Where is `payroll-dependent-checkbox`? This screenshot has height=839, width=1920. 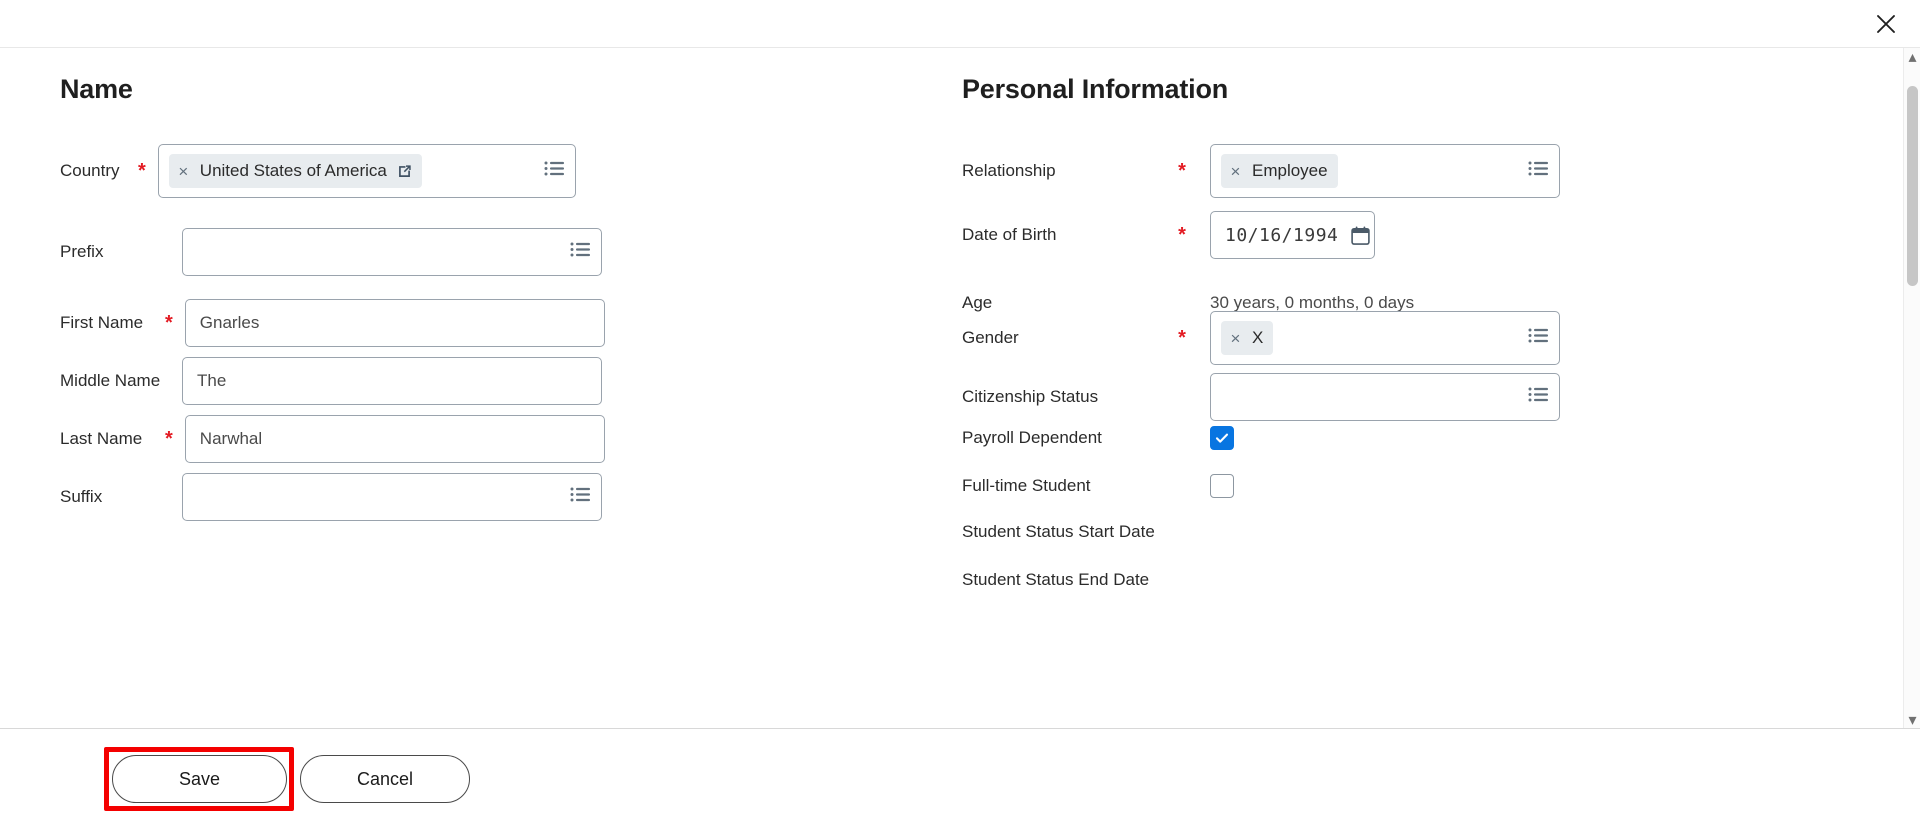 payroll-dependent-checkbox is located at coordinates (1222, 438).